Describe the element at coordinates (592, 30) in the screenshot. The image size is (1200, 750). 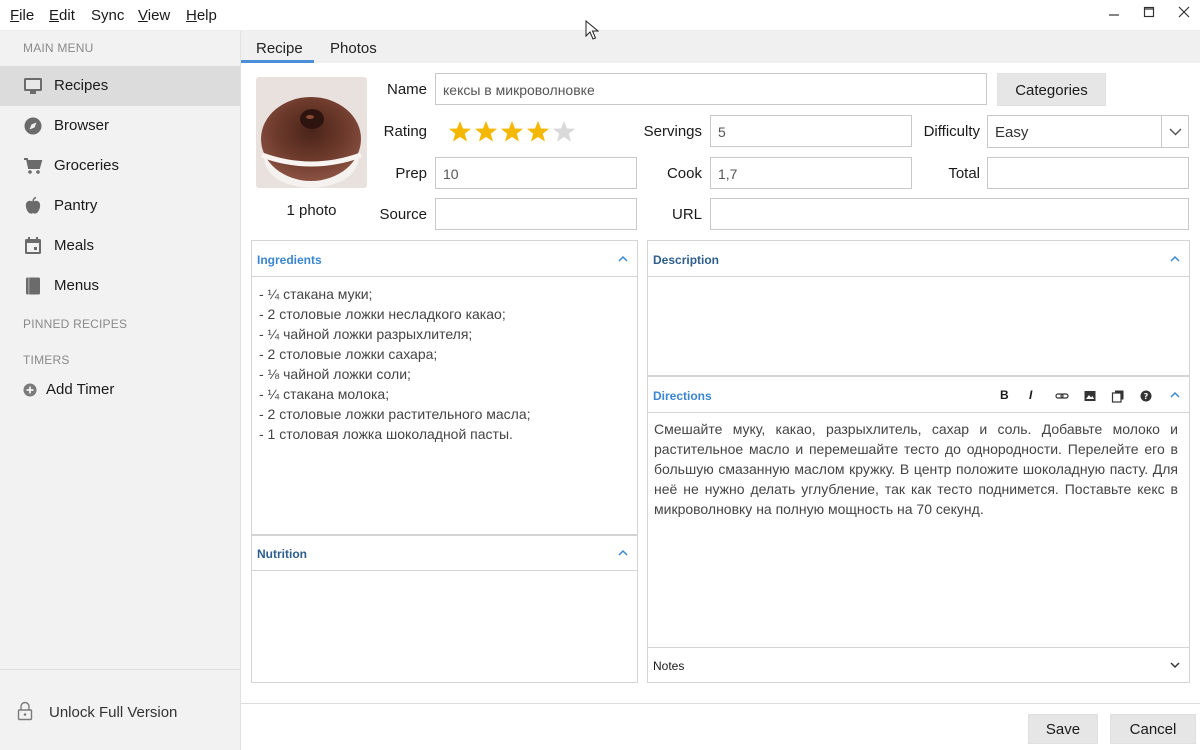
I see `mouse-cursor-icon` at that location.